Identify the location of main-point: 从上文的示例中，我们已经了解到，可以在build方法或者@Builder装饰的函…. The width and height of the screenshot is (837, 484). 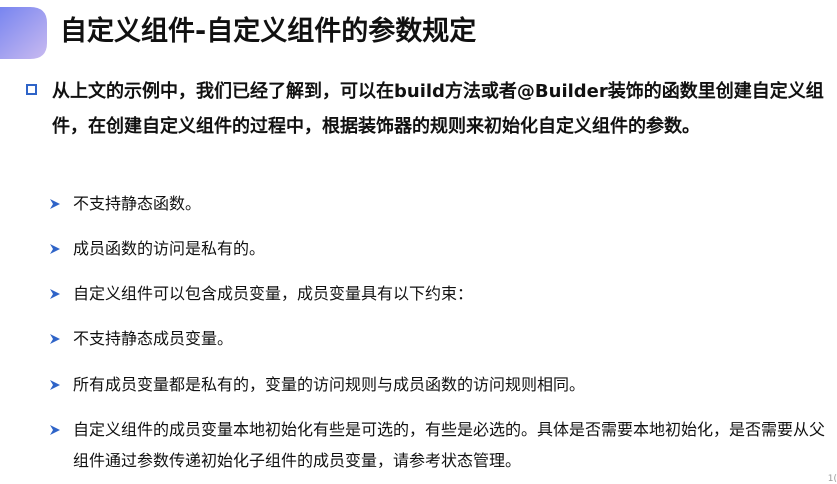
(430, 109).